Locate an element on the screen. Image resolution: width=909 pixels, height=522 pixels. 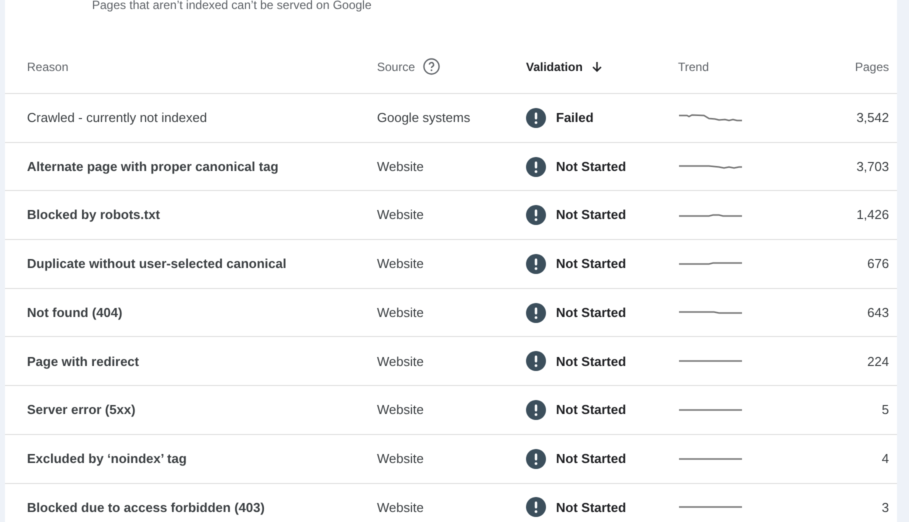
pages-count: 3,542 is located at coordinates (872, 118).